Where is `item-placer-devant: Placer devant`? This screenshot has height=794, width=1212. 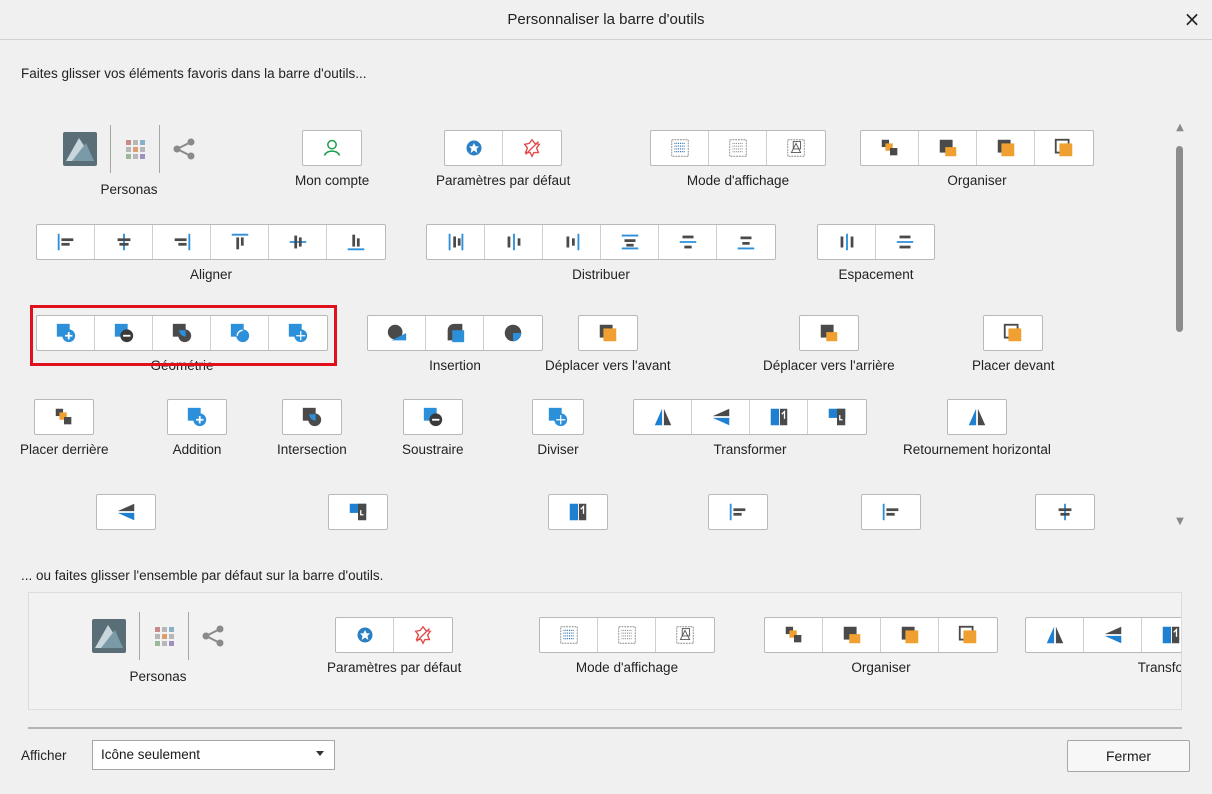
item-placer-devant: Placer devant is located at coordinates (1013, 344).